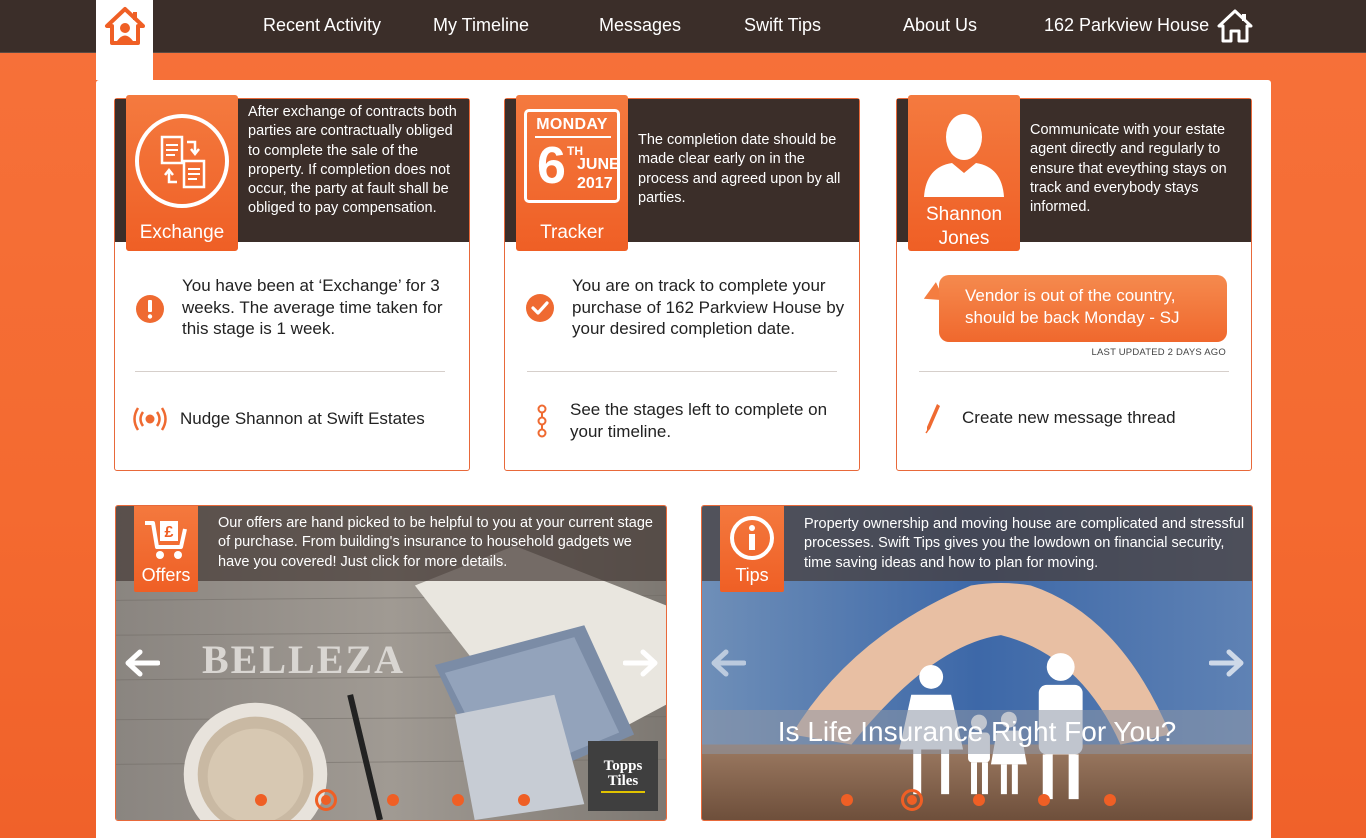 The height and width of the screenshot is (838, 1366). Describe the element at coordinates (166, 575) in the screenshot. I see `offers-badge-label: Offers` at that location.